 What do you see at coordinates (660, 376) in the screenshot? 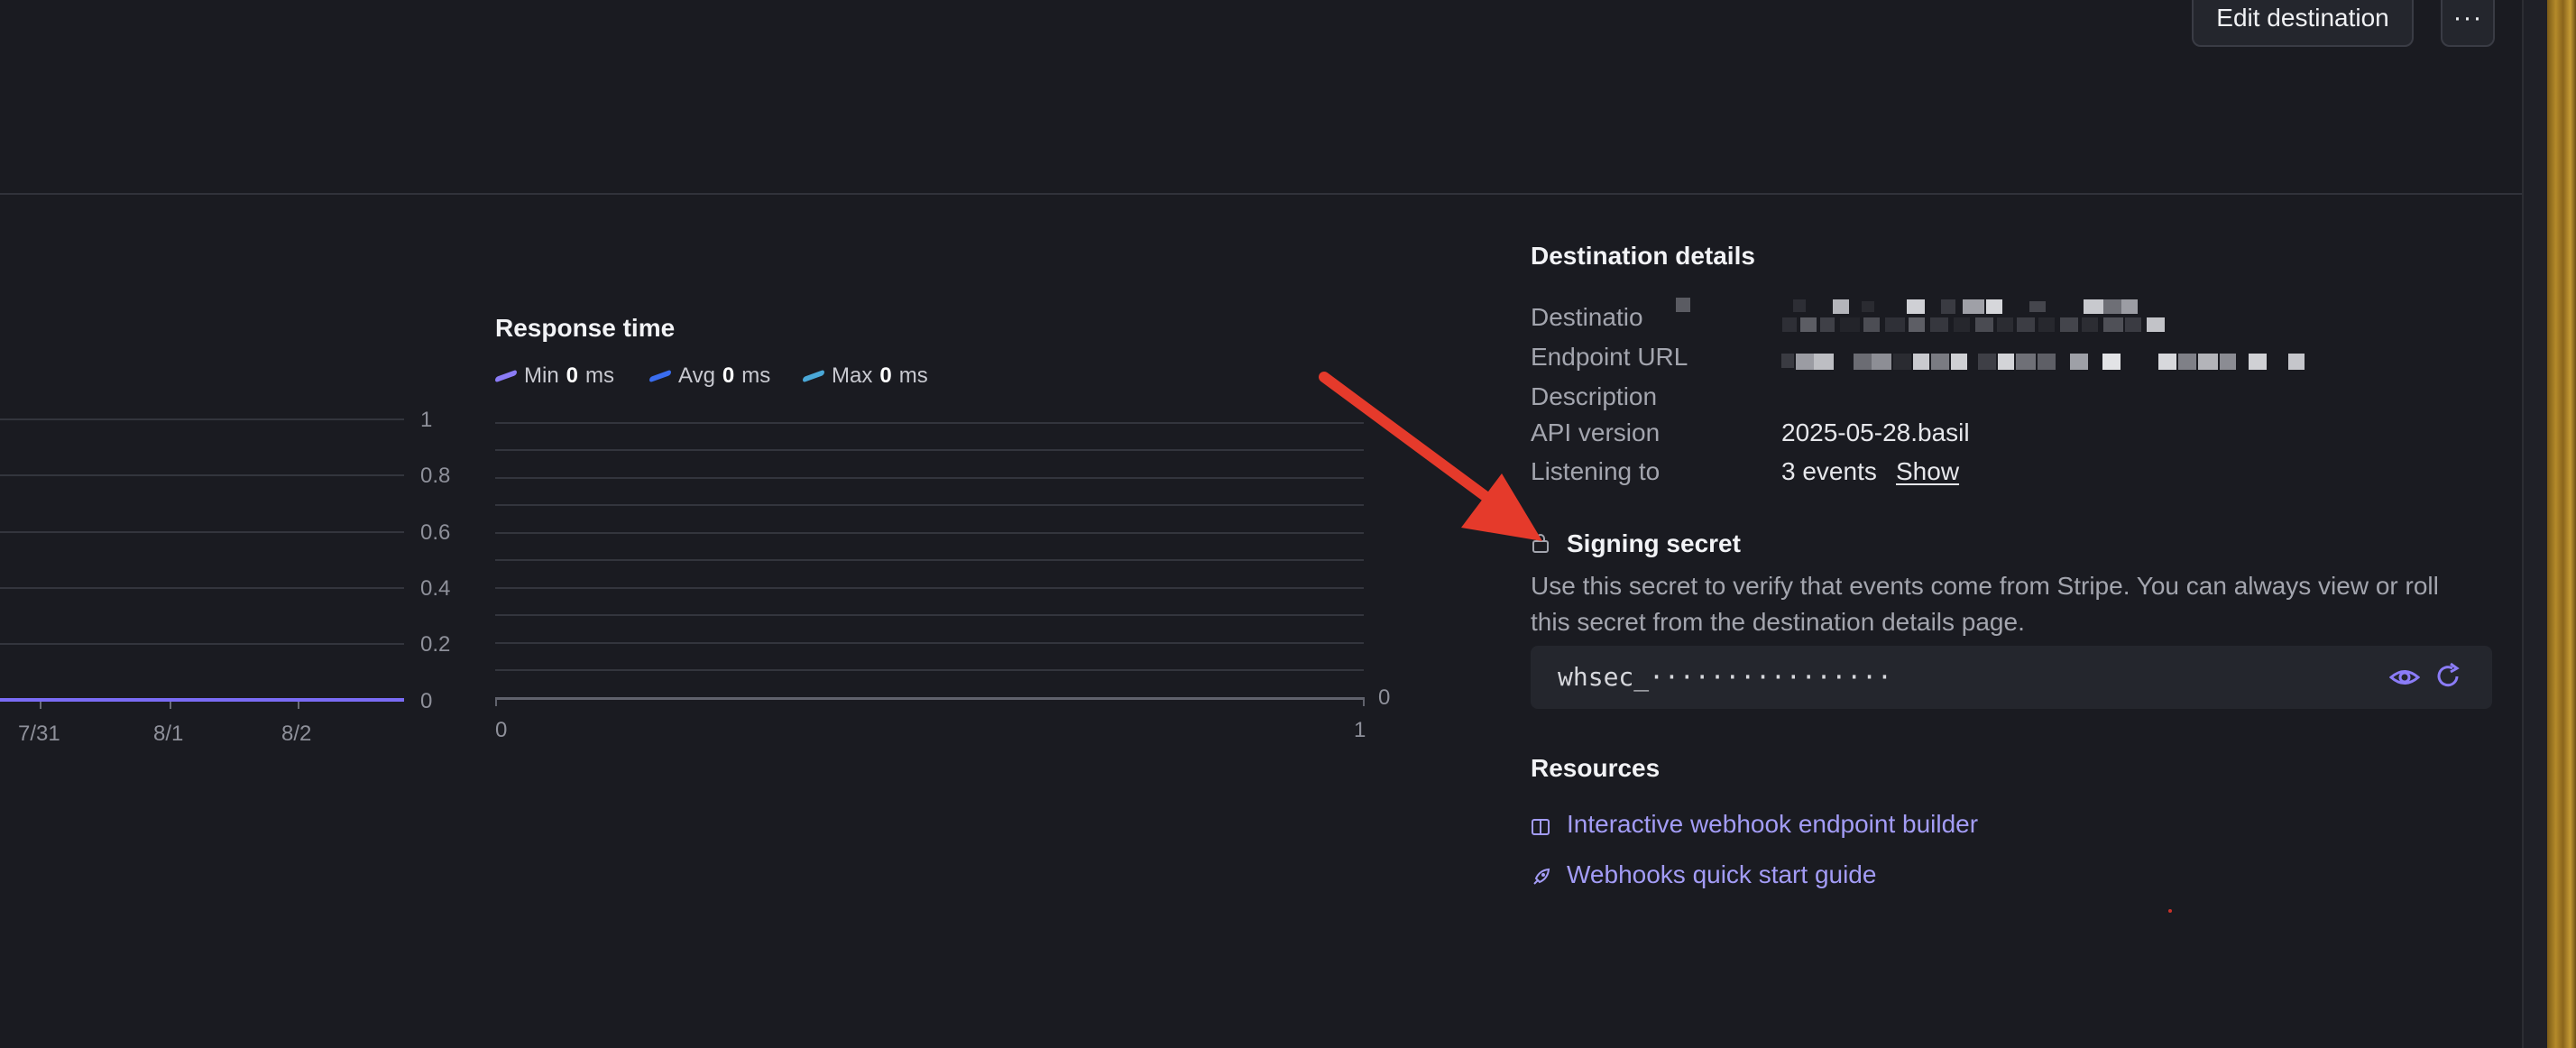
I see `legend-swatch-avg` at bounding box center [660, 376].